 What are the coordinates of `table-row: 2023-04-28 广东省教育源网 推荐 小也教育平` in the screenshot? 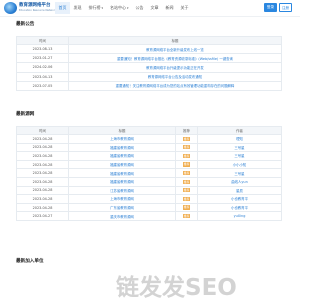 It's located at (149, 207).